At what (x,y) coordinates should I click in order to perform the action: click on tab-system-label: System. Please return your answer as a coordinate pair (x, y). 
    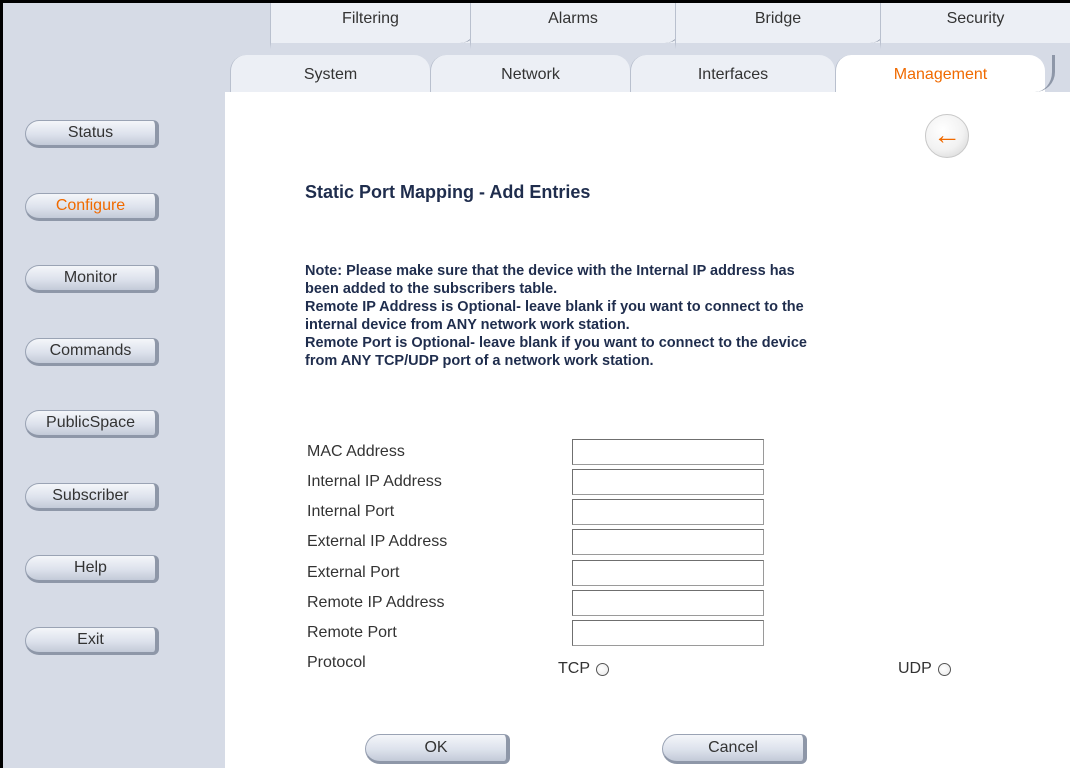
    Looking at the image, I should click on (330, 74).